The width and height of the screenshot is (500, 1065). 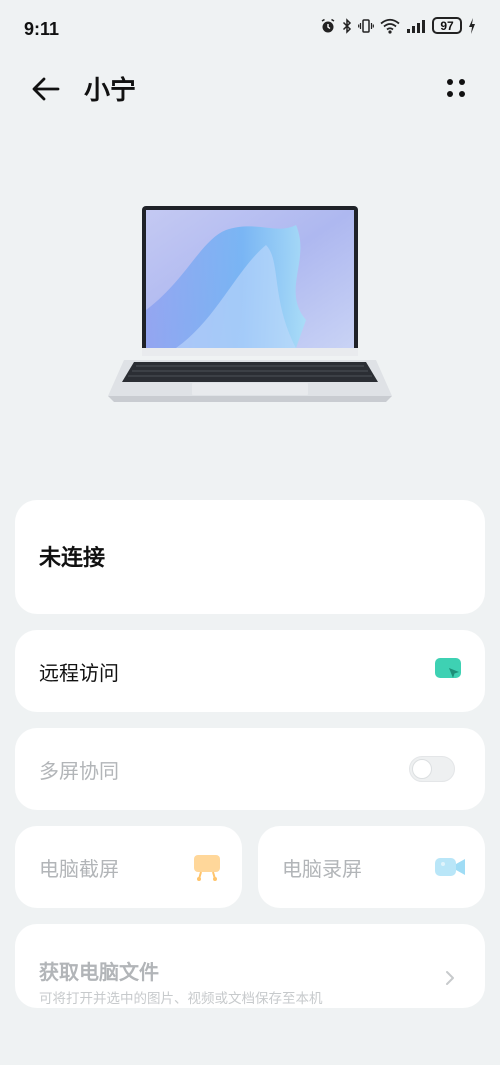 I want to click on wifi-icon, so click(x=390, y=26).